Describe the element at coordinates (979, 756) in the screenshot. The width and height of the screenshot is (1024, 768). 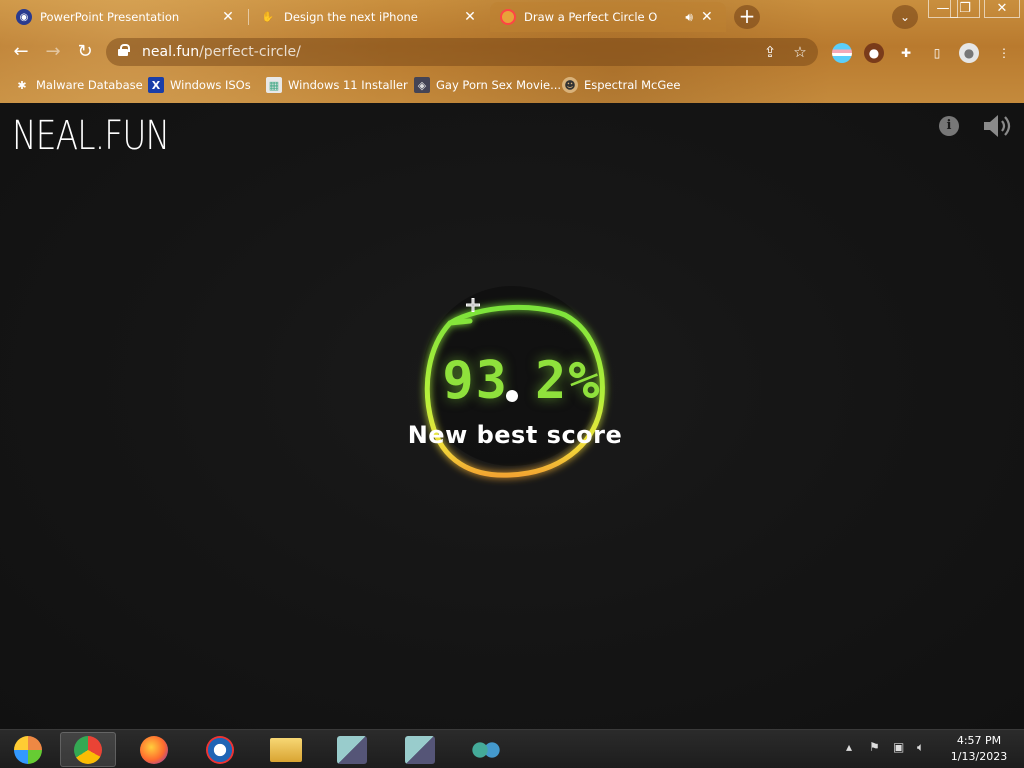
I see `clock-date: 1/13/2023` at that location.